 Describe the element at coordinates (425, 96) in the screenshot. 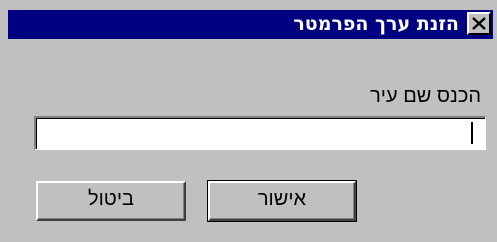

I see `prompt-label: הכנס שם עיר` at that location.